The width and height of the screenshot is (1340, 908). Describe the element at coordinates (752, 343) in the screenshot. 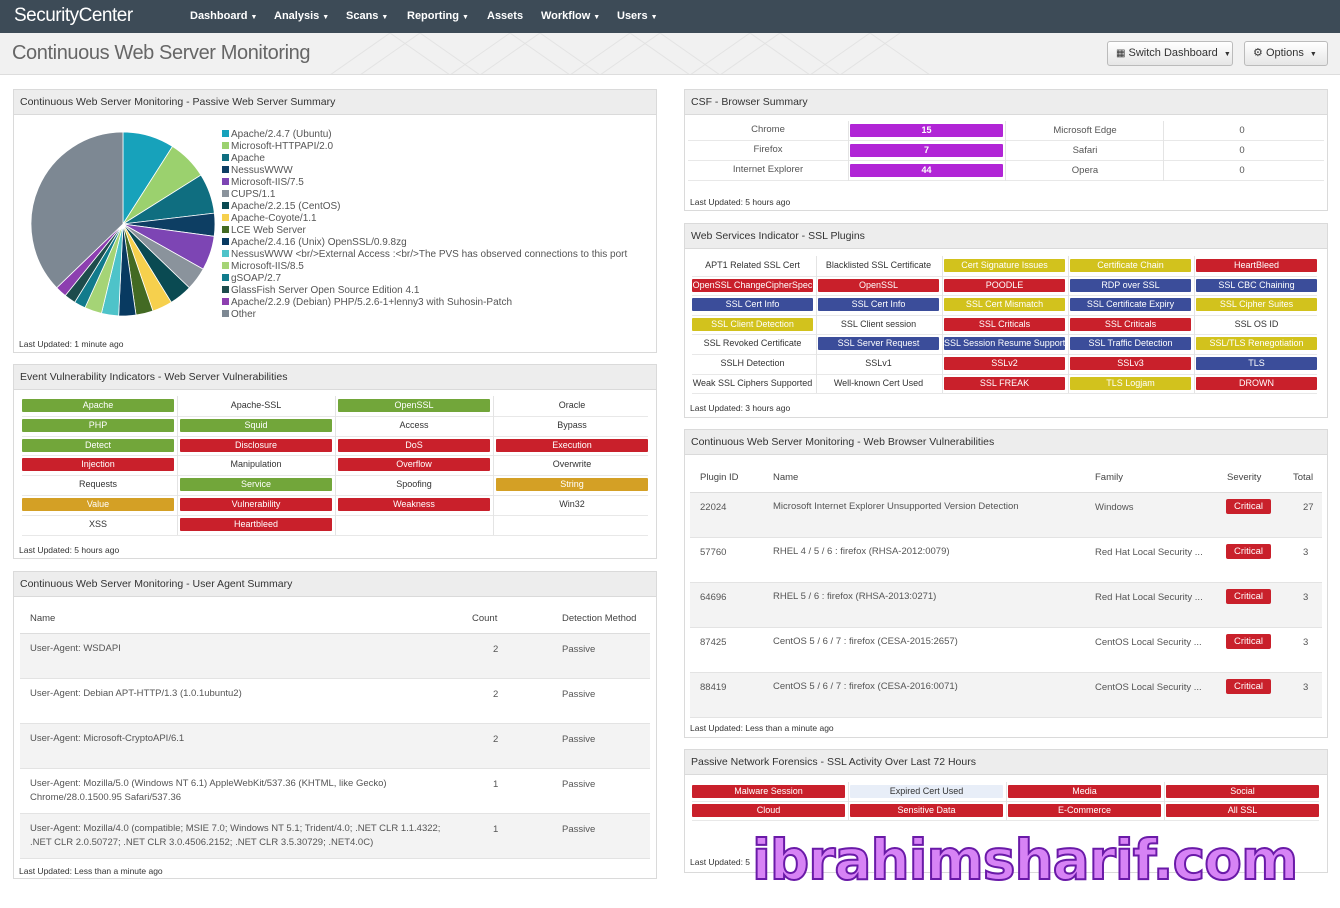

I see `ssl-plugin-indicator: SSL Revoked Certificate` at that location.